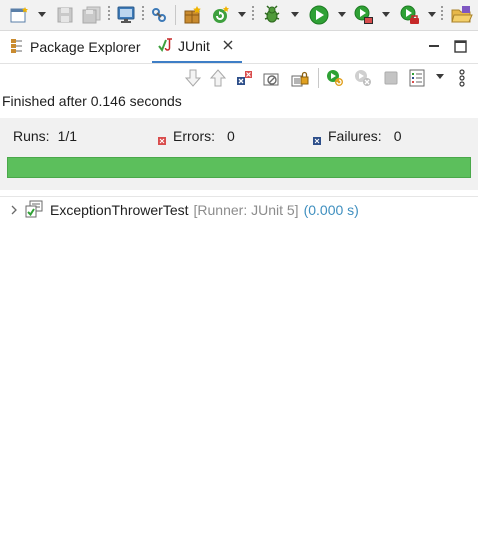  What do you see at coordinates (418, 78) in the screenshot?
I see `test-run-history-icon` at bounding box center [418, 78].